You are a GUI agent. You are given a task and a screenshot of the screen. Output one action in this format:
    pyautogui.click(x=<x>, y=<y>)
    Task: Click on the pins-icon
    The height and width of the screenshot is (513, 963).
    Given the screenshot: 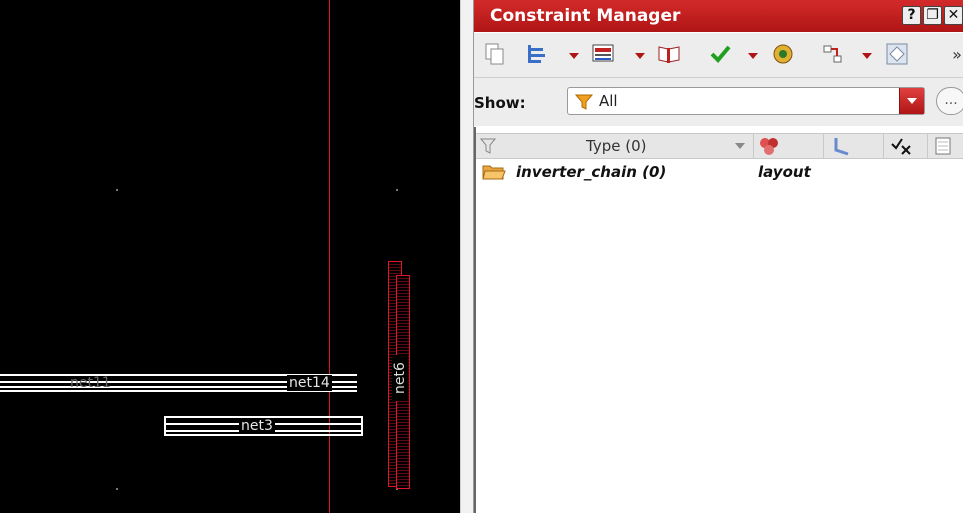 What is the action you would take?
    pyautogui.click(x=841, y=147)
    